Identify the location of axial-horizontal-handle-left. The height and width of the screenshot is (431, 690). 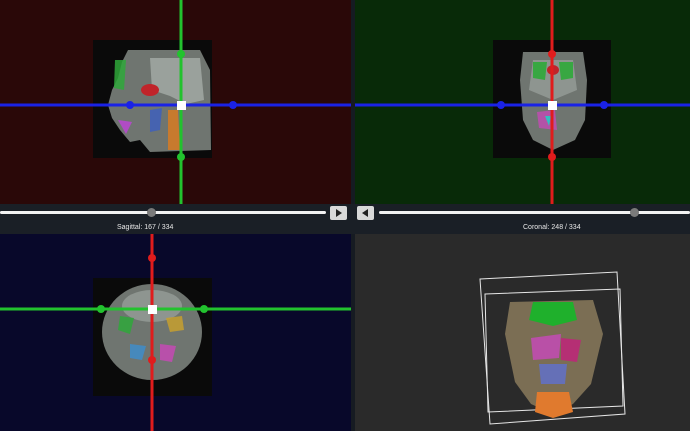
(101, 309).